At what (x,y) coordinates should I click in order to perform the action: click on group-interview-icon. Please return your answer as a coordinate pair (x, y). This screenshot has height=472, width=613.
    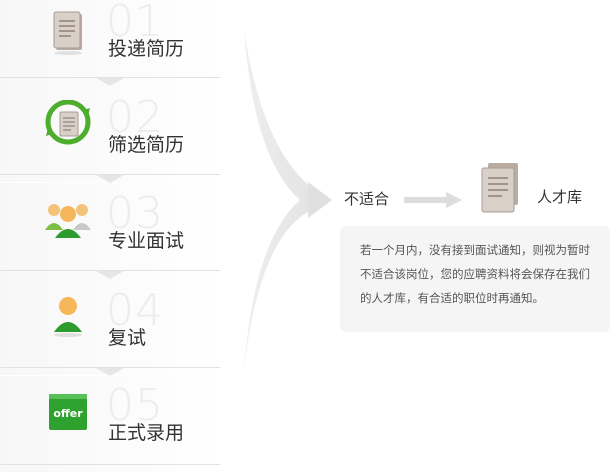
    Looking at the image, I should click on (68, 221).